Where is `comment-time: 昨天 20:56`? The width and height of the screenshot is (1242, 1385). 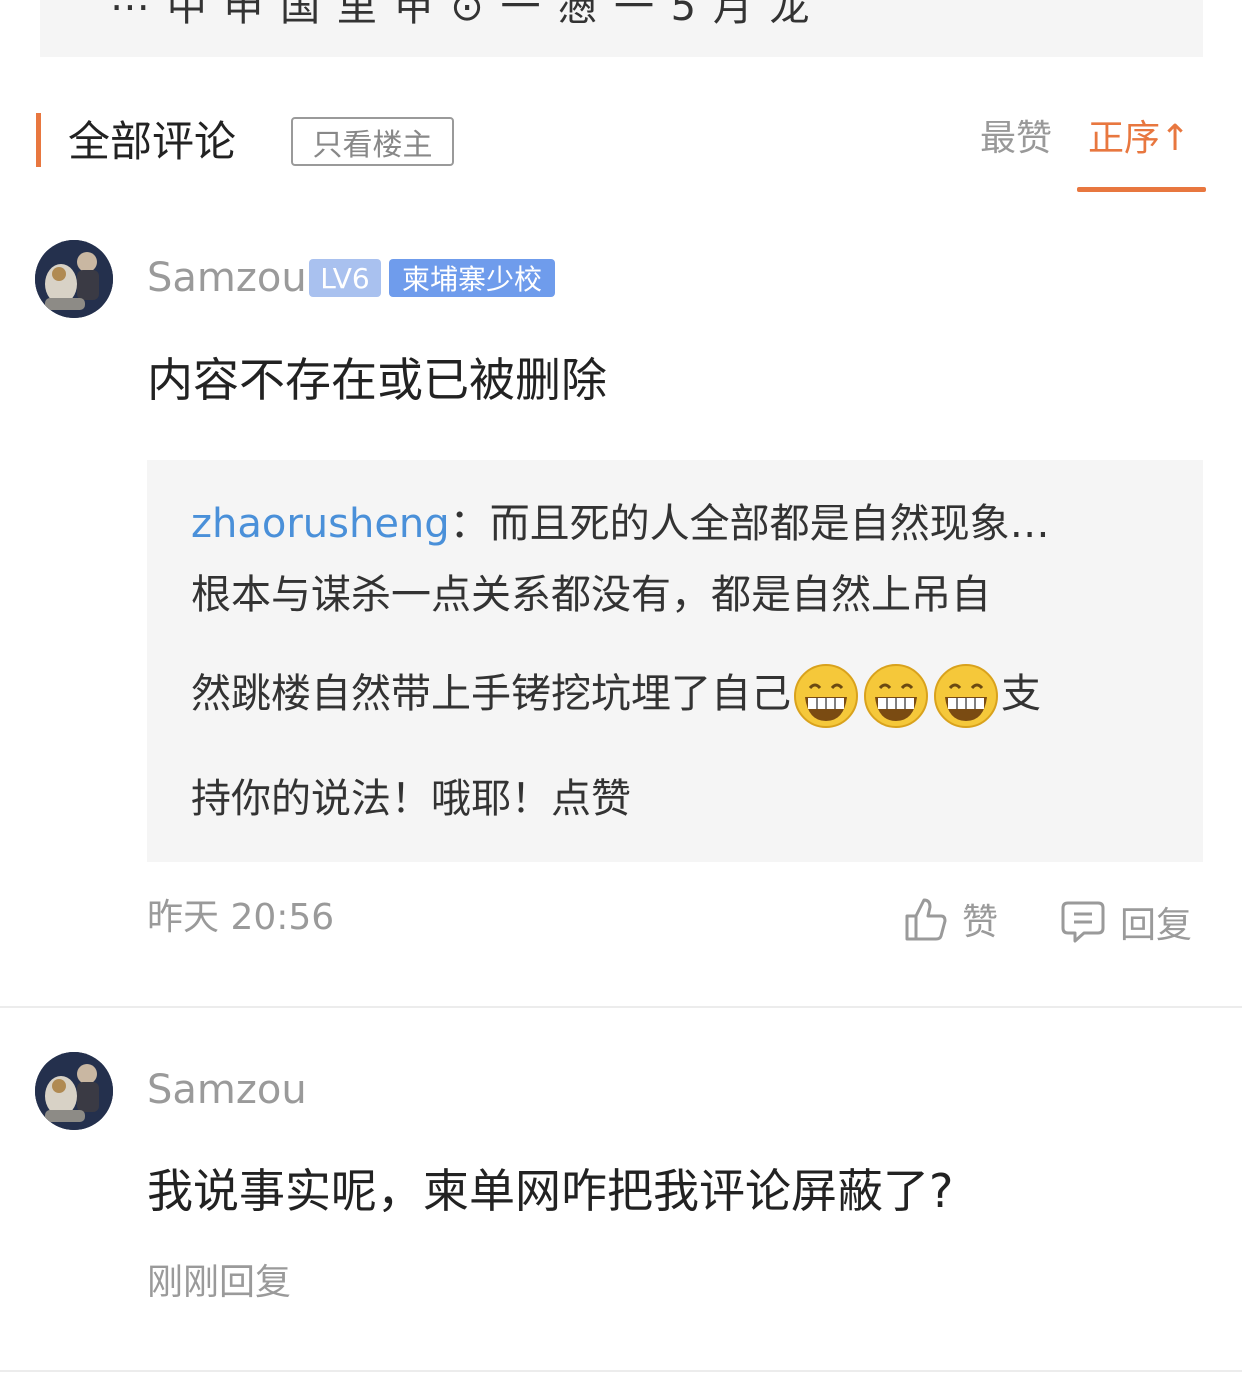 comment-time: 昨天 20:56 is located at coordinates (241, 917).